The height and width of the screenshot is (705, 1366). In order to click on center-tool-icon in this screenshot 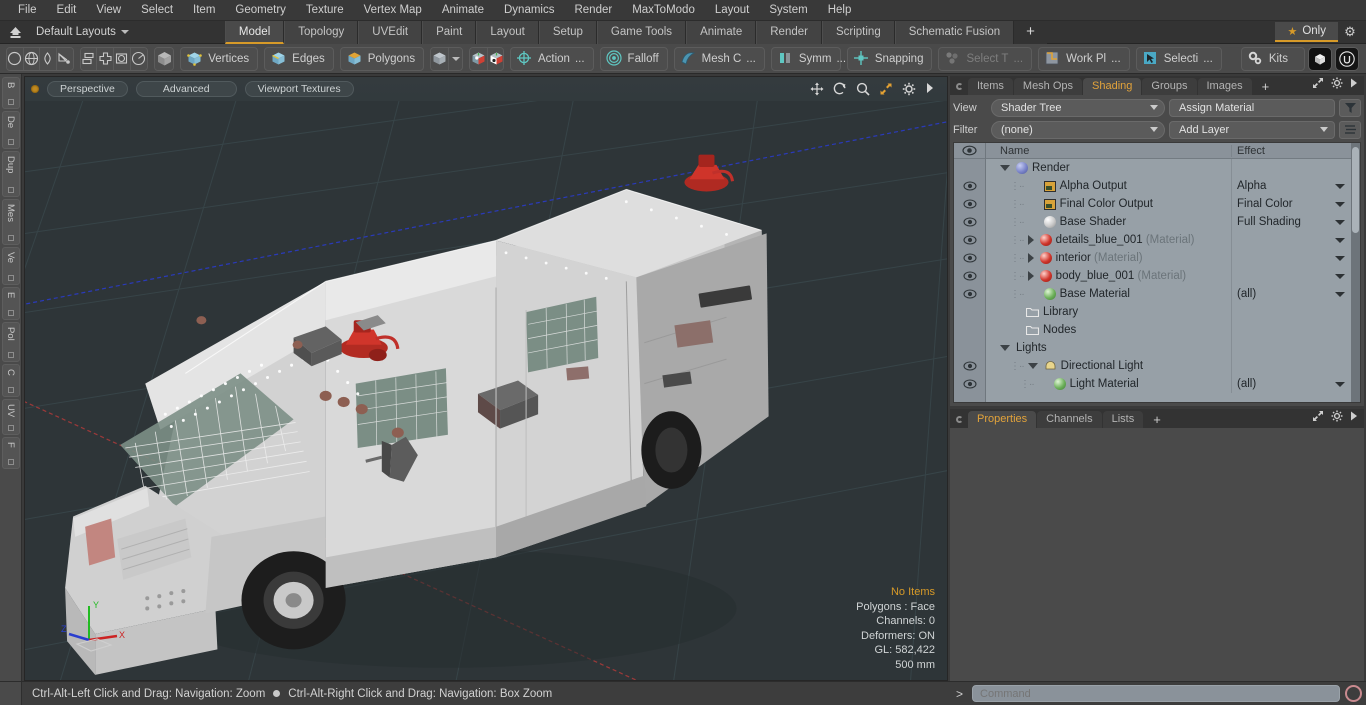, I will do `click(106, 58)`.